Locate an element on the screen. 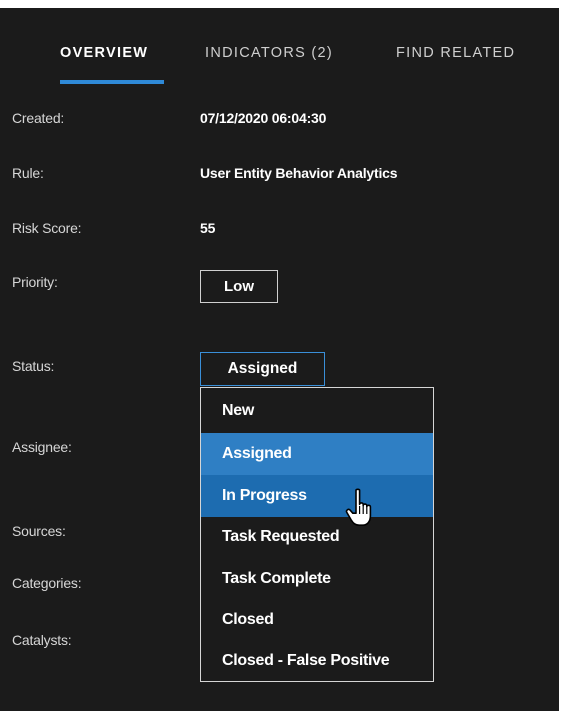  tab-find-related: FIND RELATED is located at coordinates (455, 53).